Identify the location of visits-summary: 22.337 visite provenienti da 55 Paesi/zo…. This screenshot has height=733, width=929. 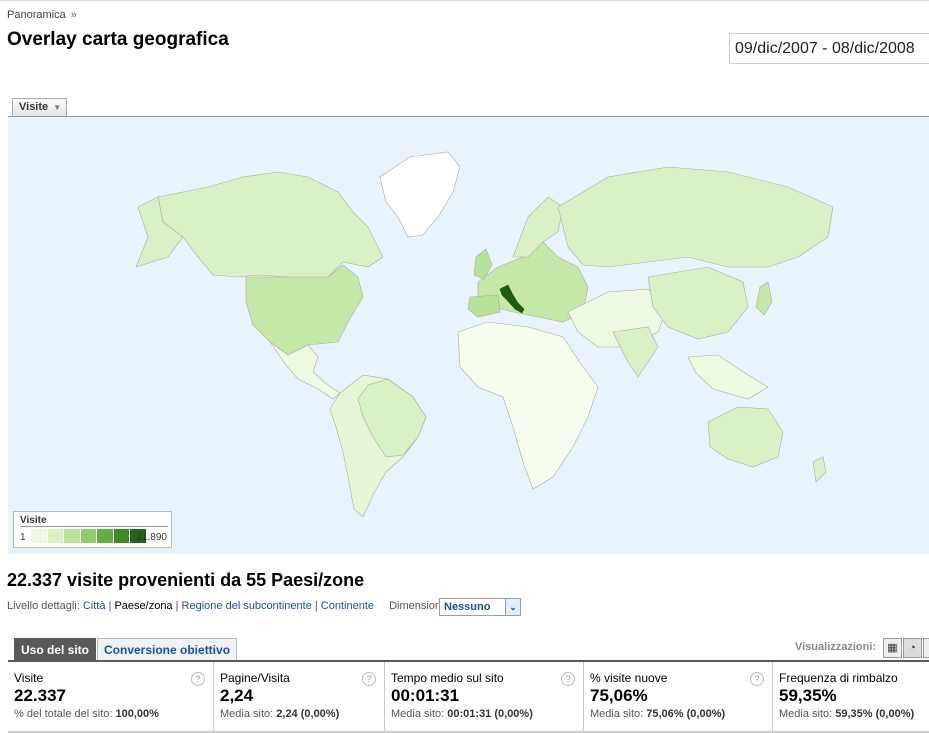
(186, 580).